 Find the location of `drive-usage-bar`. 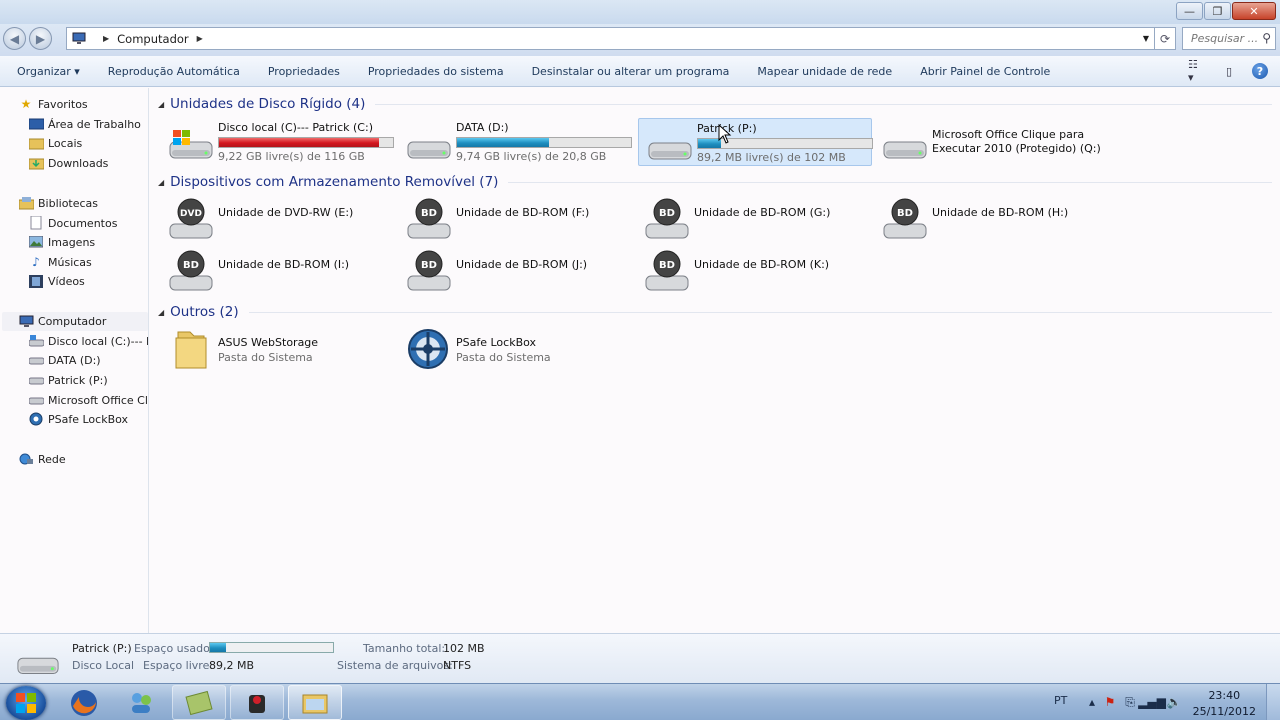

drive-usage-bar is located at coordinates (544, 142).